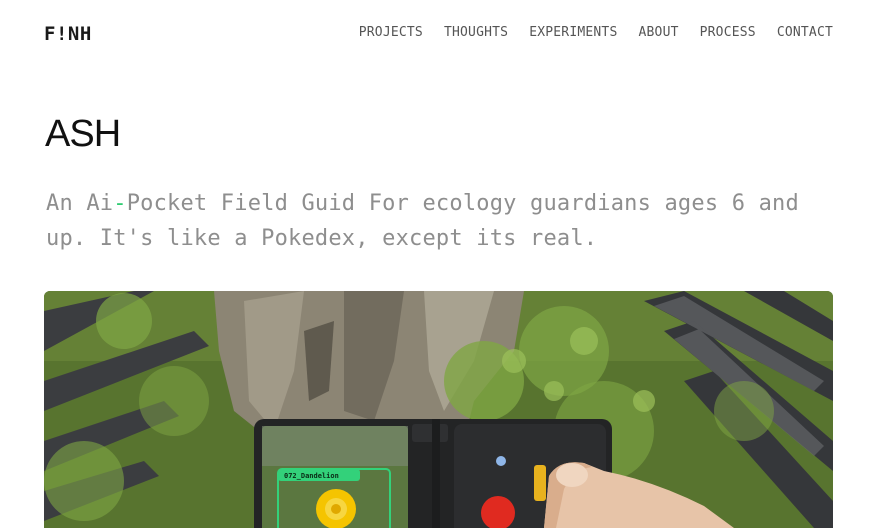  I want to click on logo-bang: !, so click(61, 34).